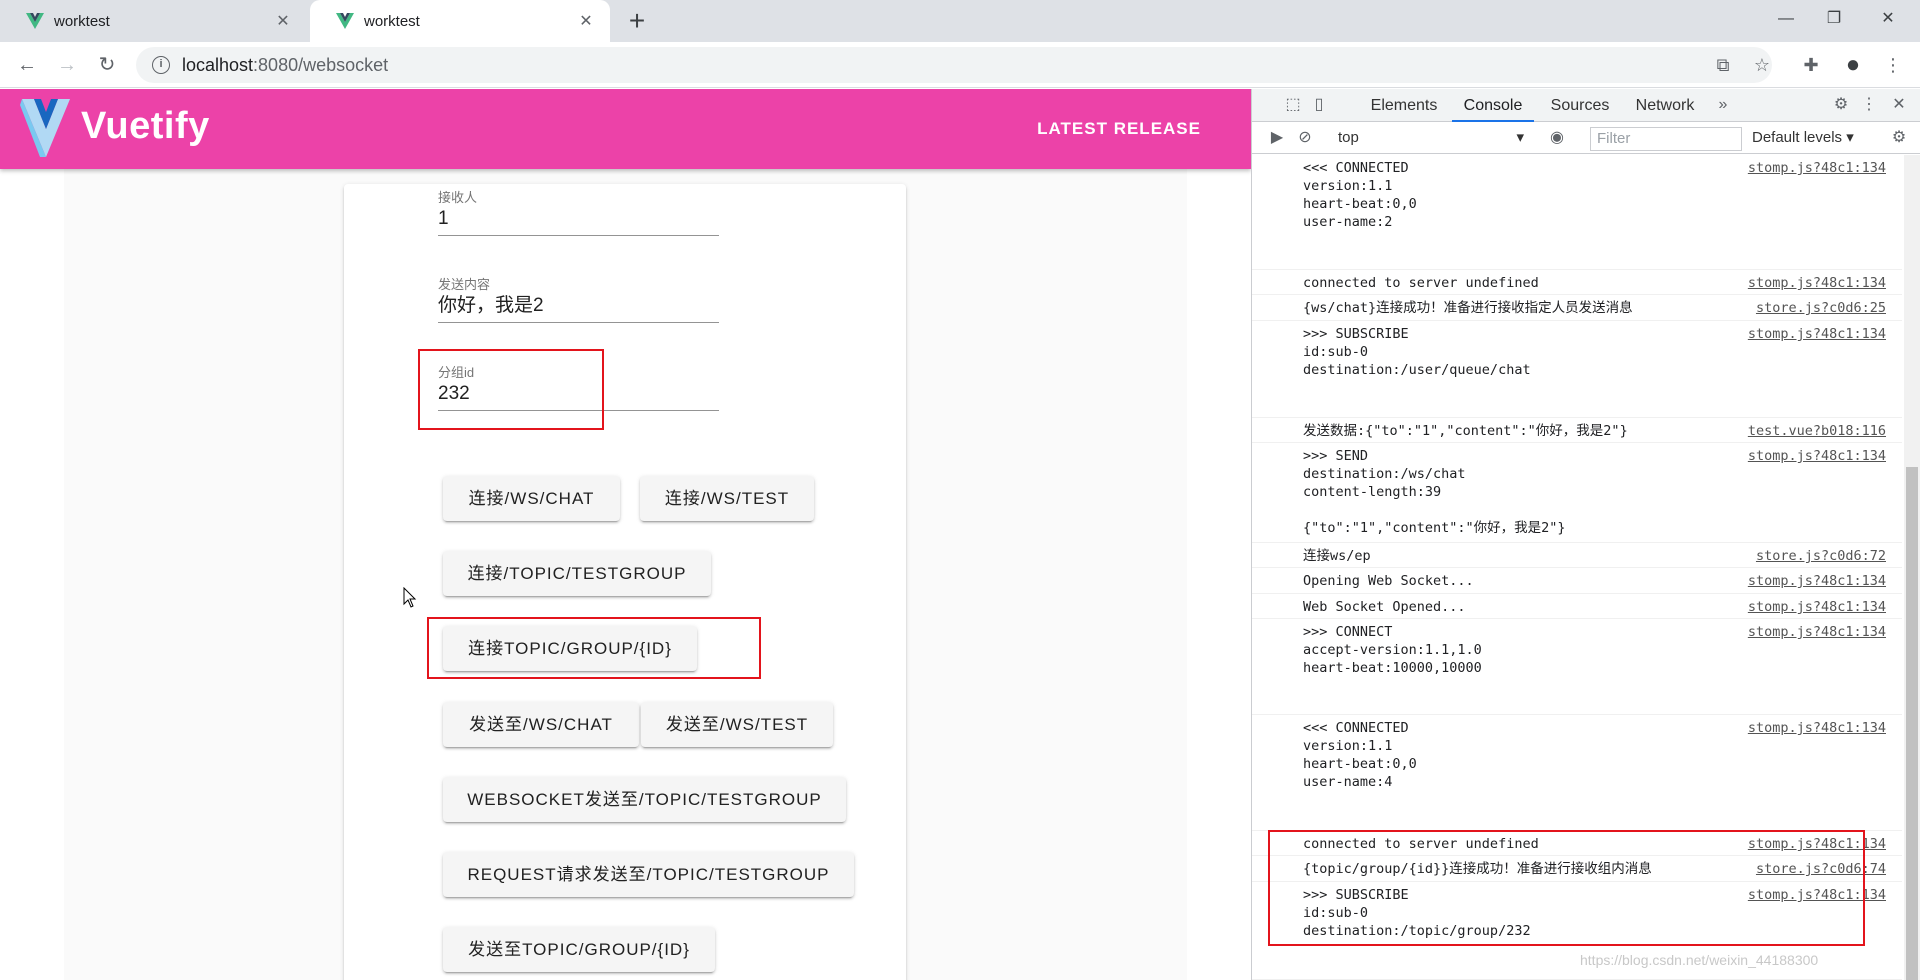 The image size is (1920, 980). Describe the element at coordinates (1834, 19) in the screenshot. I see `maximize-icon: ❐` at that location.